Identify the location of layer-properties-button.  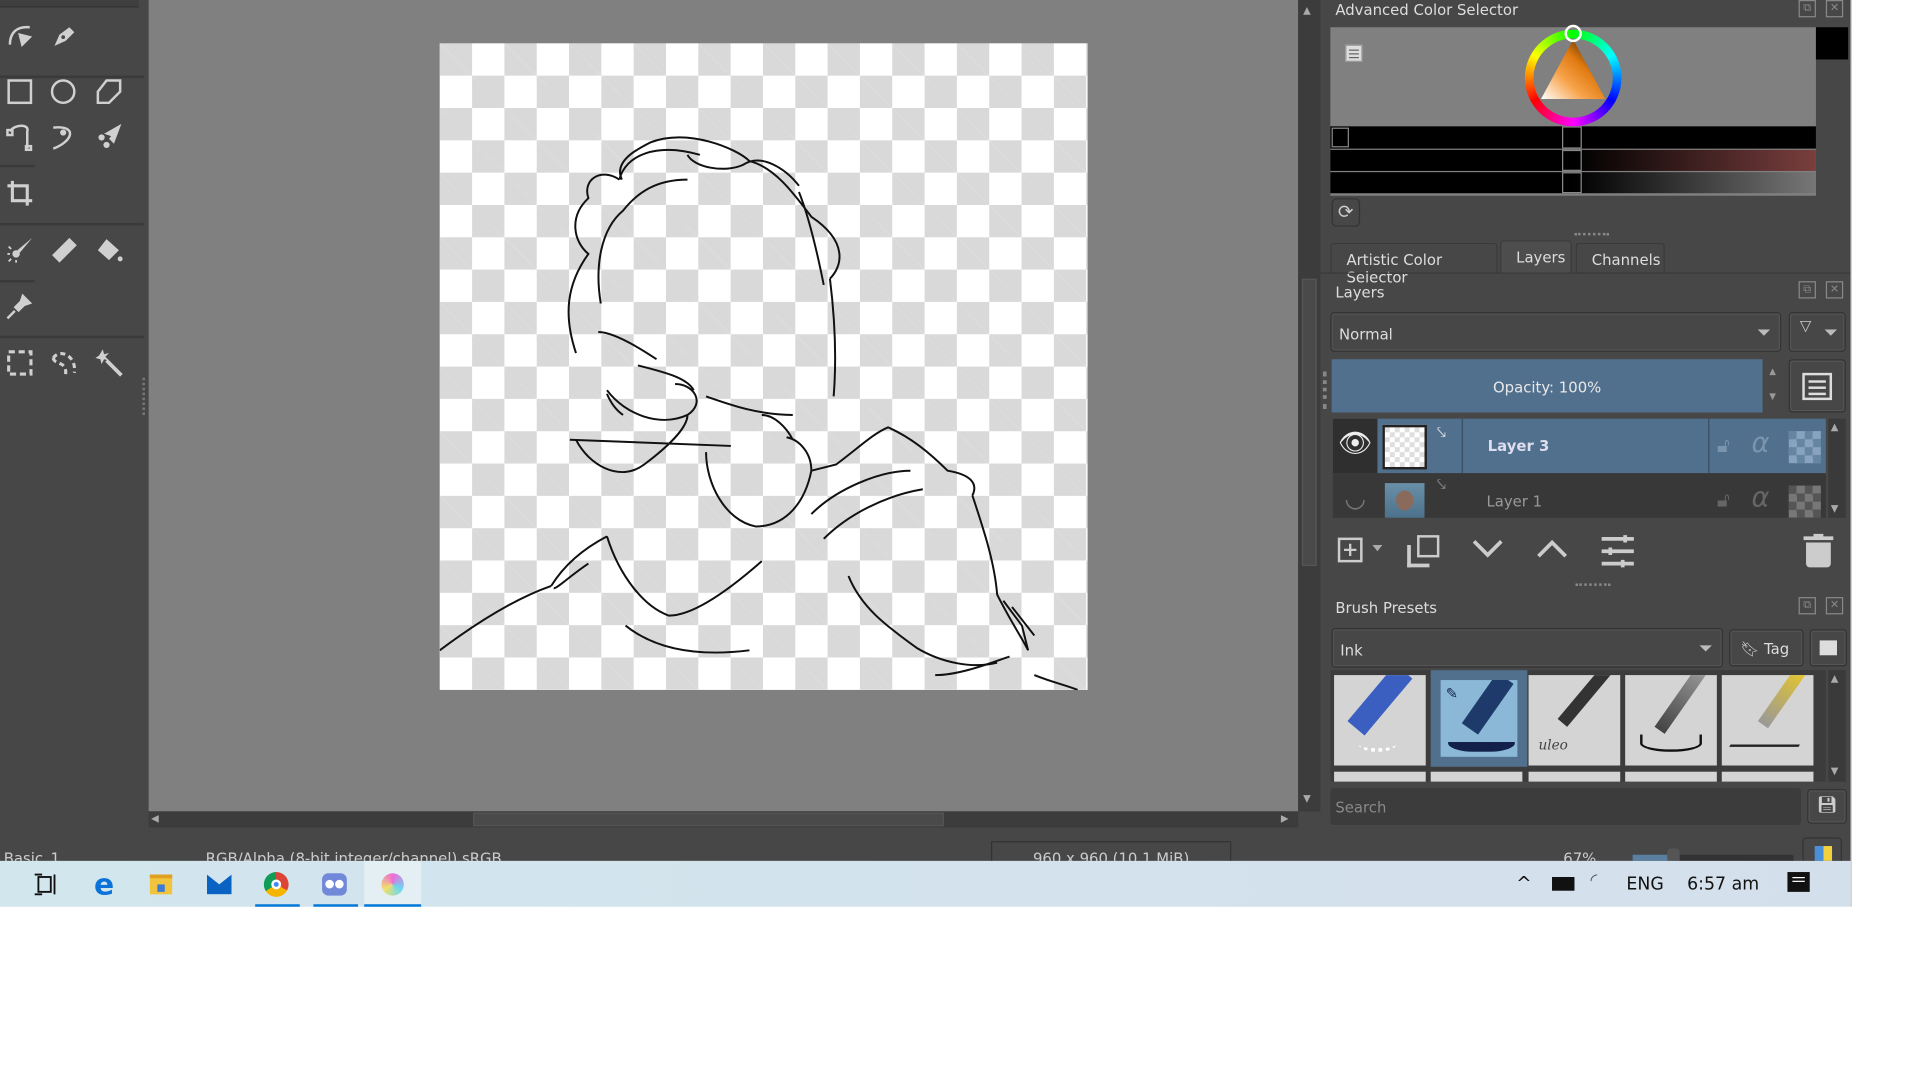
(1817, 386).